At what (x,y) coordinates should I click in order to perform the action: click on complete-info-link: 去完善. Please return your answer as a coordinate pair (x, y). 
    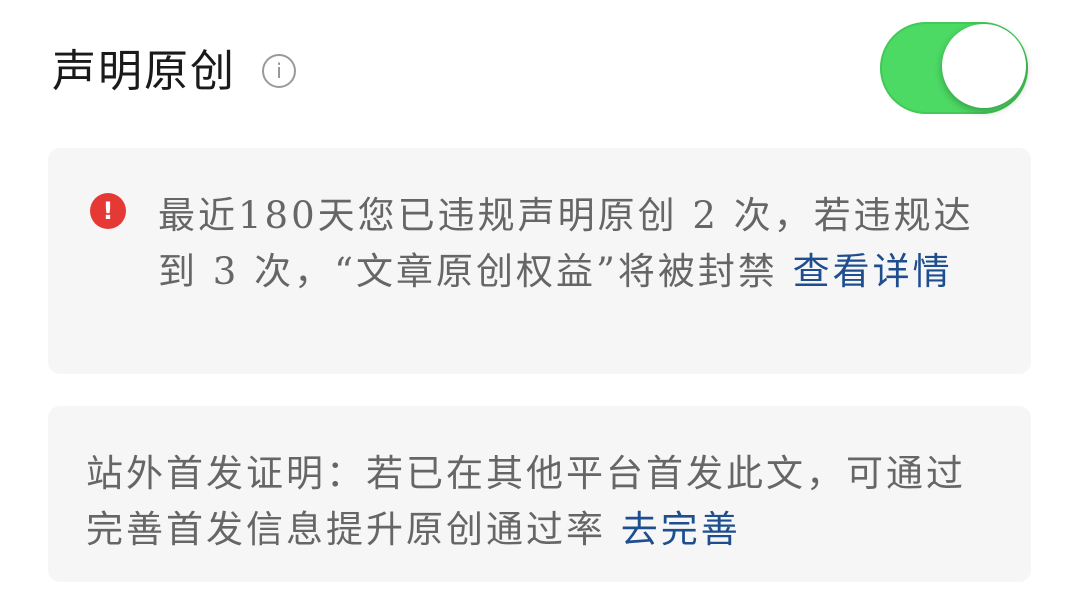
    Looking at the image, I should click on (681, 529).